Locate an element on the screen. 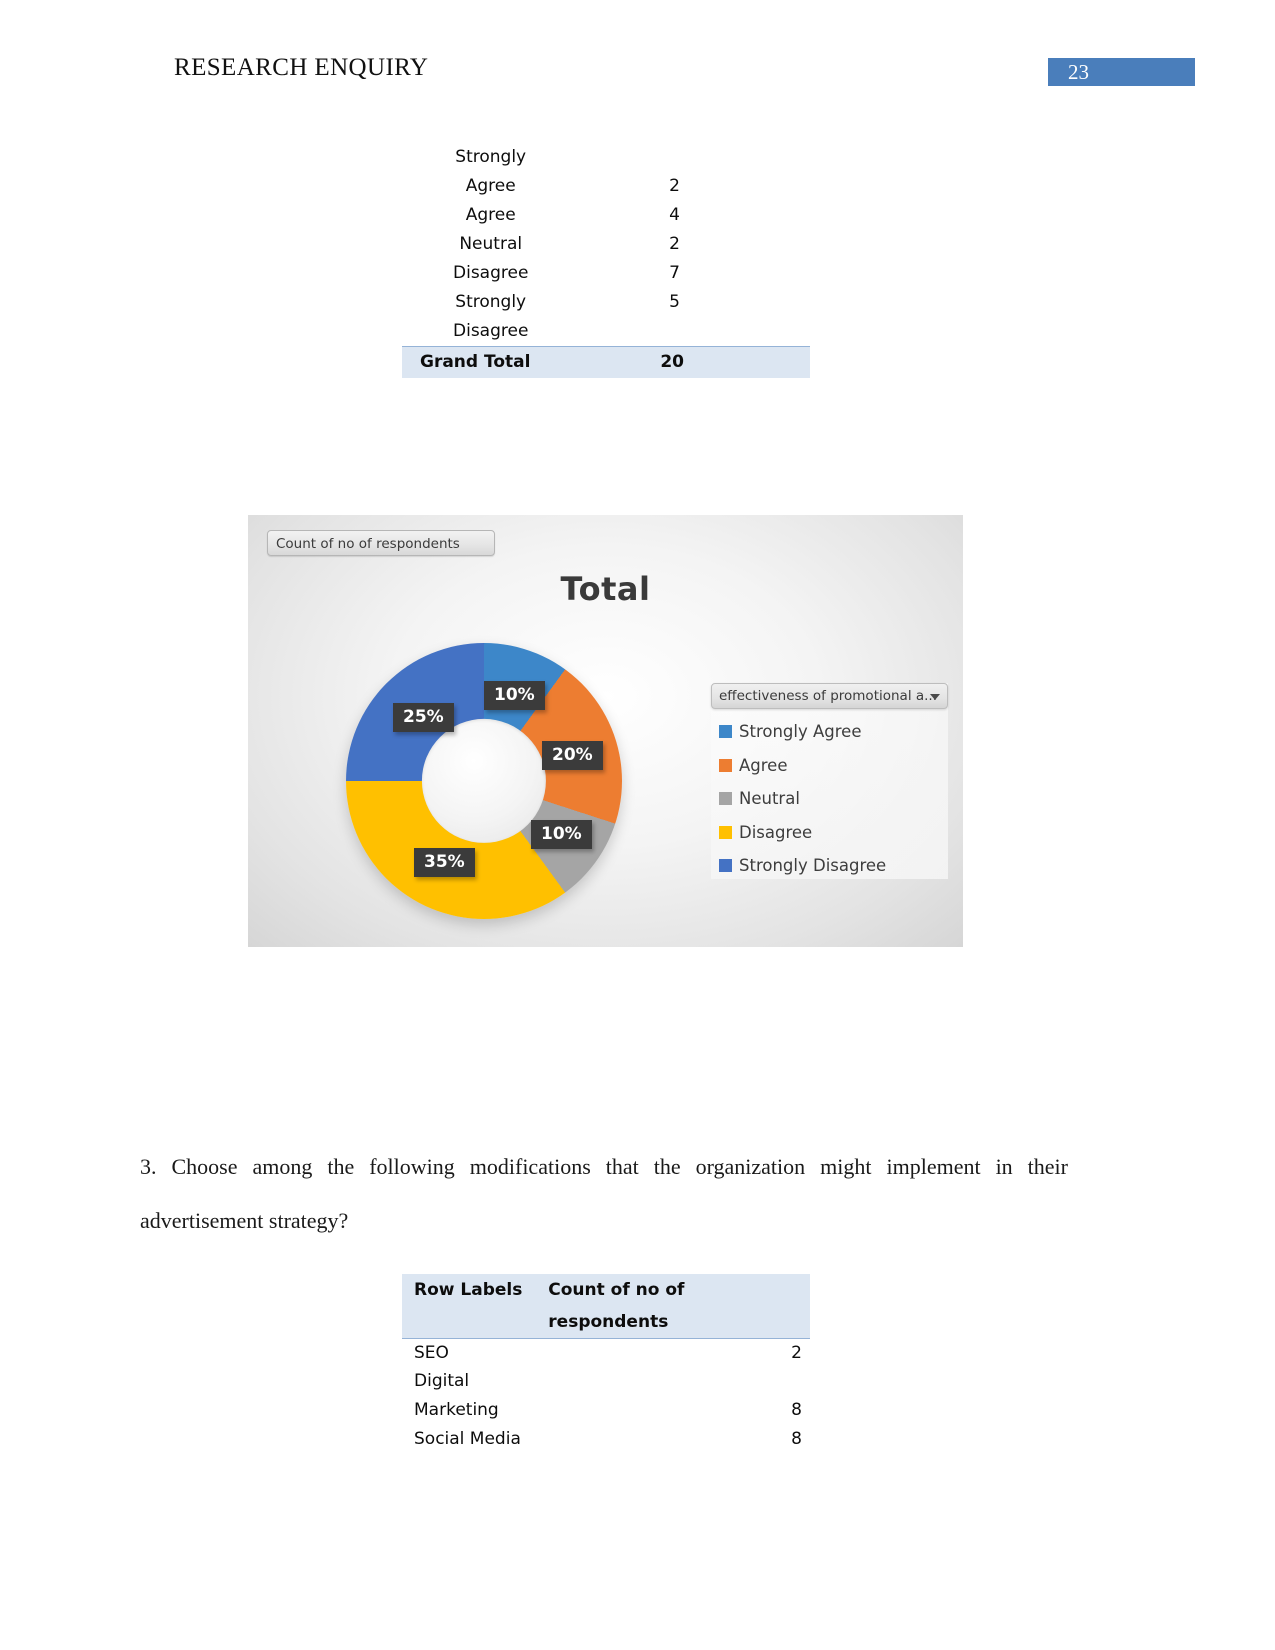 The width and height of the screenshot is (1275, 1650). grand-total-value: 20 is located at coordinates (688, 362).